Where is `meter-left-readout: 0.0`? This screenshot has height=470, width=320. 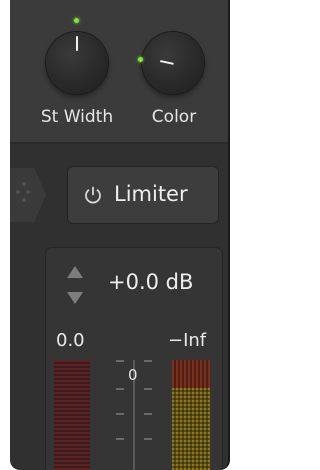
meter-left-readout: 0.0 is located at coordinates (70, 340).